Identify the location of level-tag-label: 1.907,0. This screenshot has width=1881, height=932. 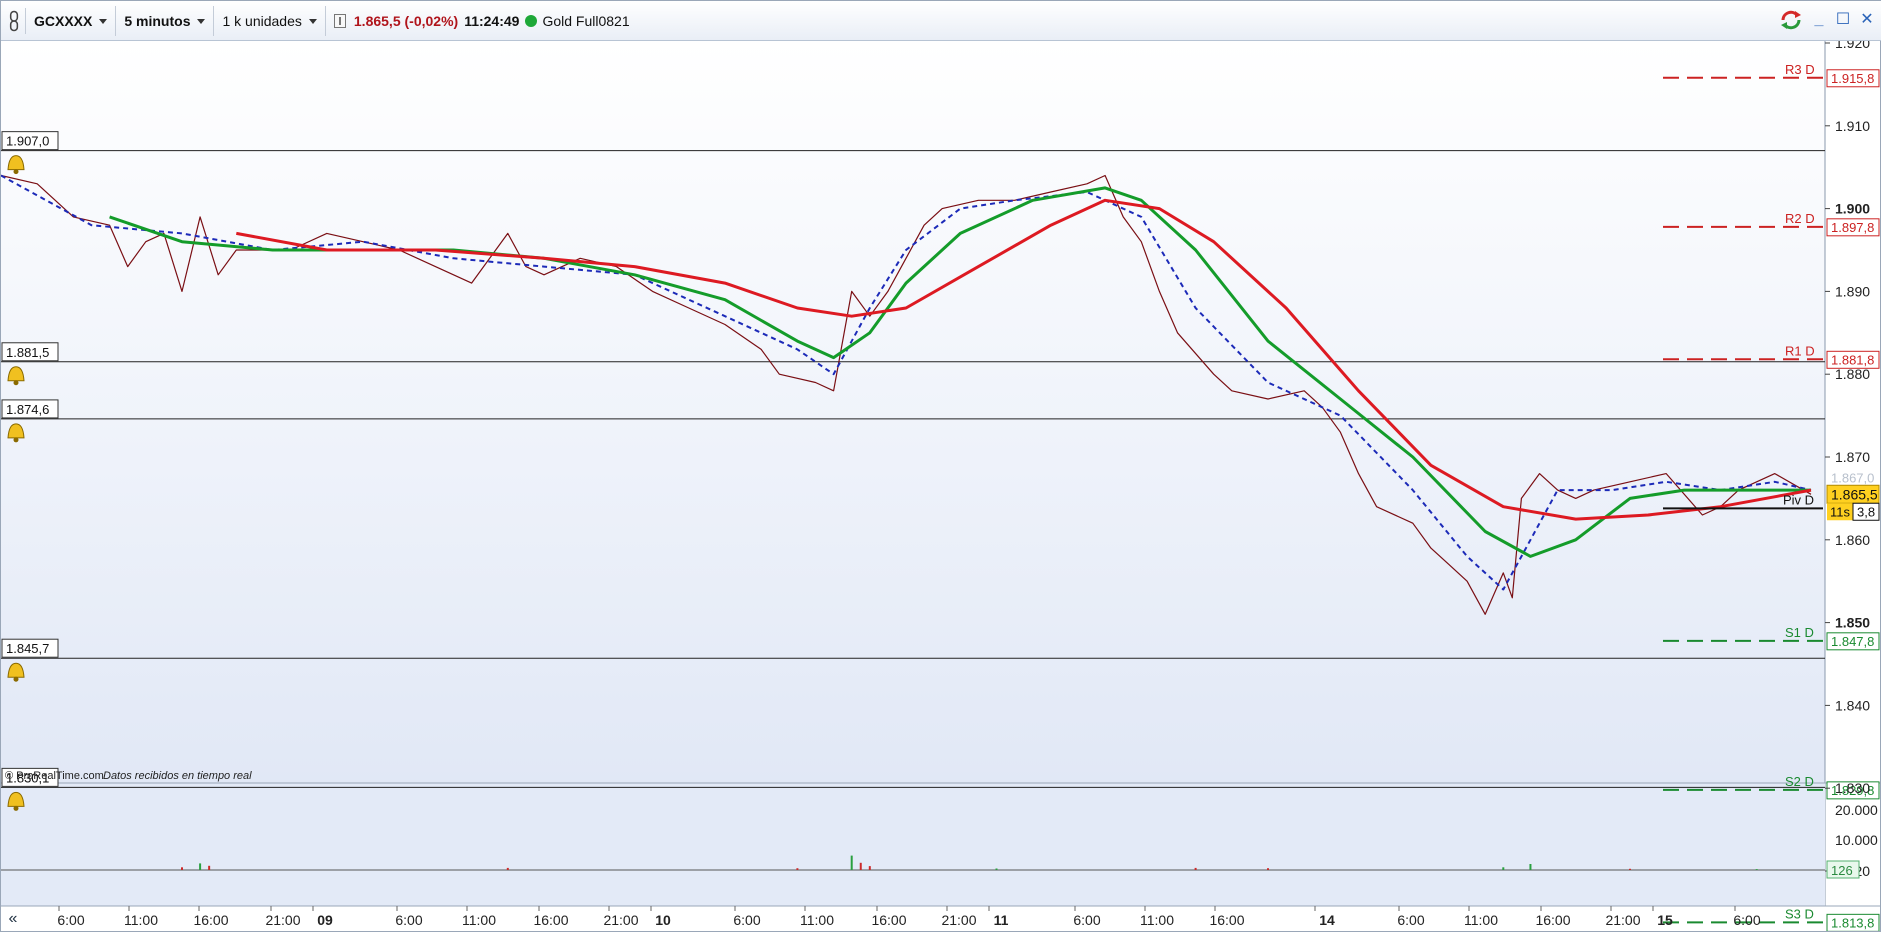
(27, 141).